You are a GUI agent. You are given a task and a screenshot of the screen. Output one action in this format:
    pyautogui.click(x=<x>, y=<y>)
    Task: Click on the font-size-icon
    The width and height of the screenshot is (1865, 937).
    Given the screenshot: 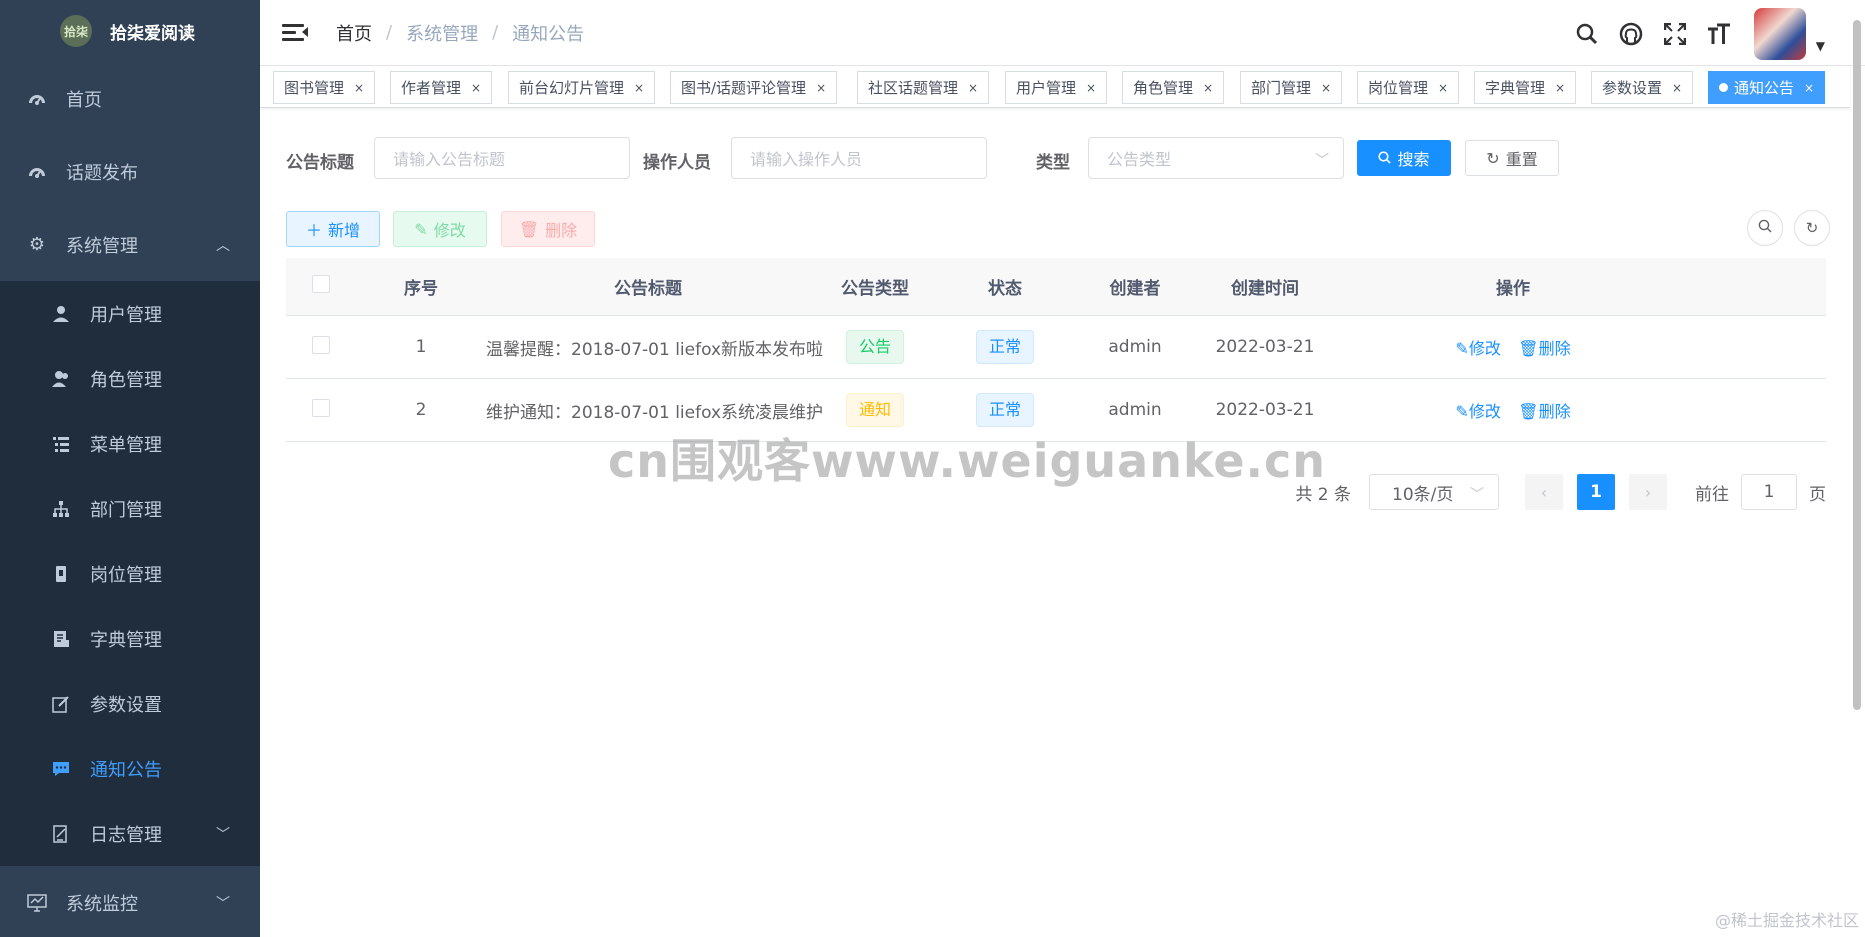 What is the action you would take?
    pyautogui.click(x=1719, y=34)
    